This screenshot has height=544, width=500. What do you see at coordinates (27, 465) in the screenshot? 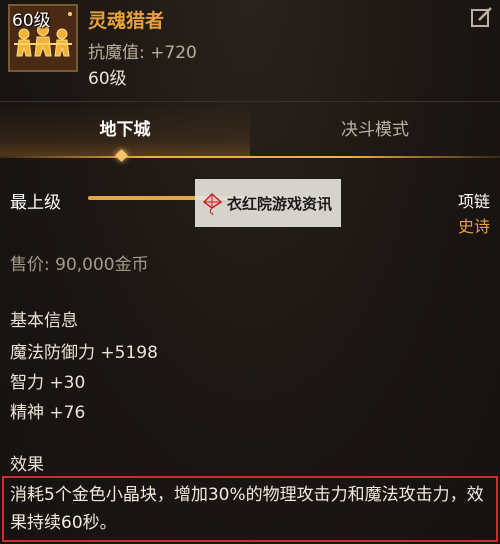
I see `effect-title: 效果` at bounding box center [27, 465].